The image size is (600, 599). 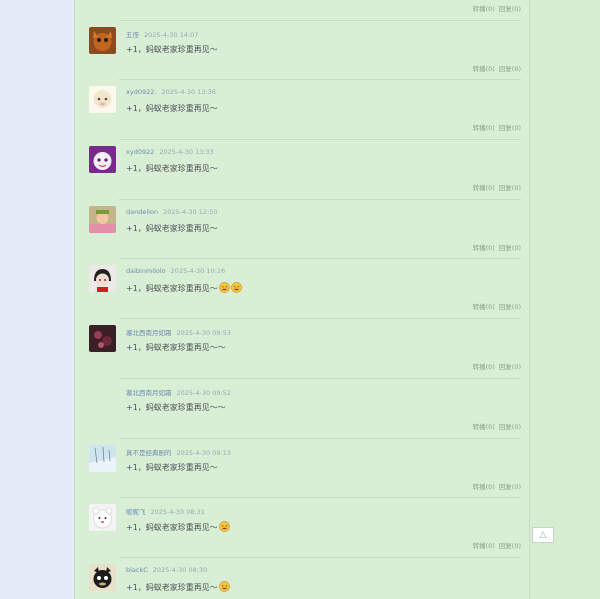 What do you see at coordinates (302, 6) in the screenshot?
I see `comment-item: 转播(0) 回复(0)` at bounding box center [302, 6].